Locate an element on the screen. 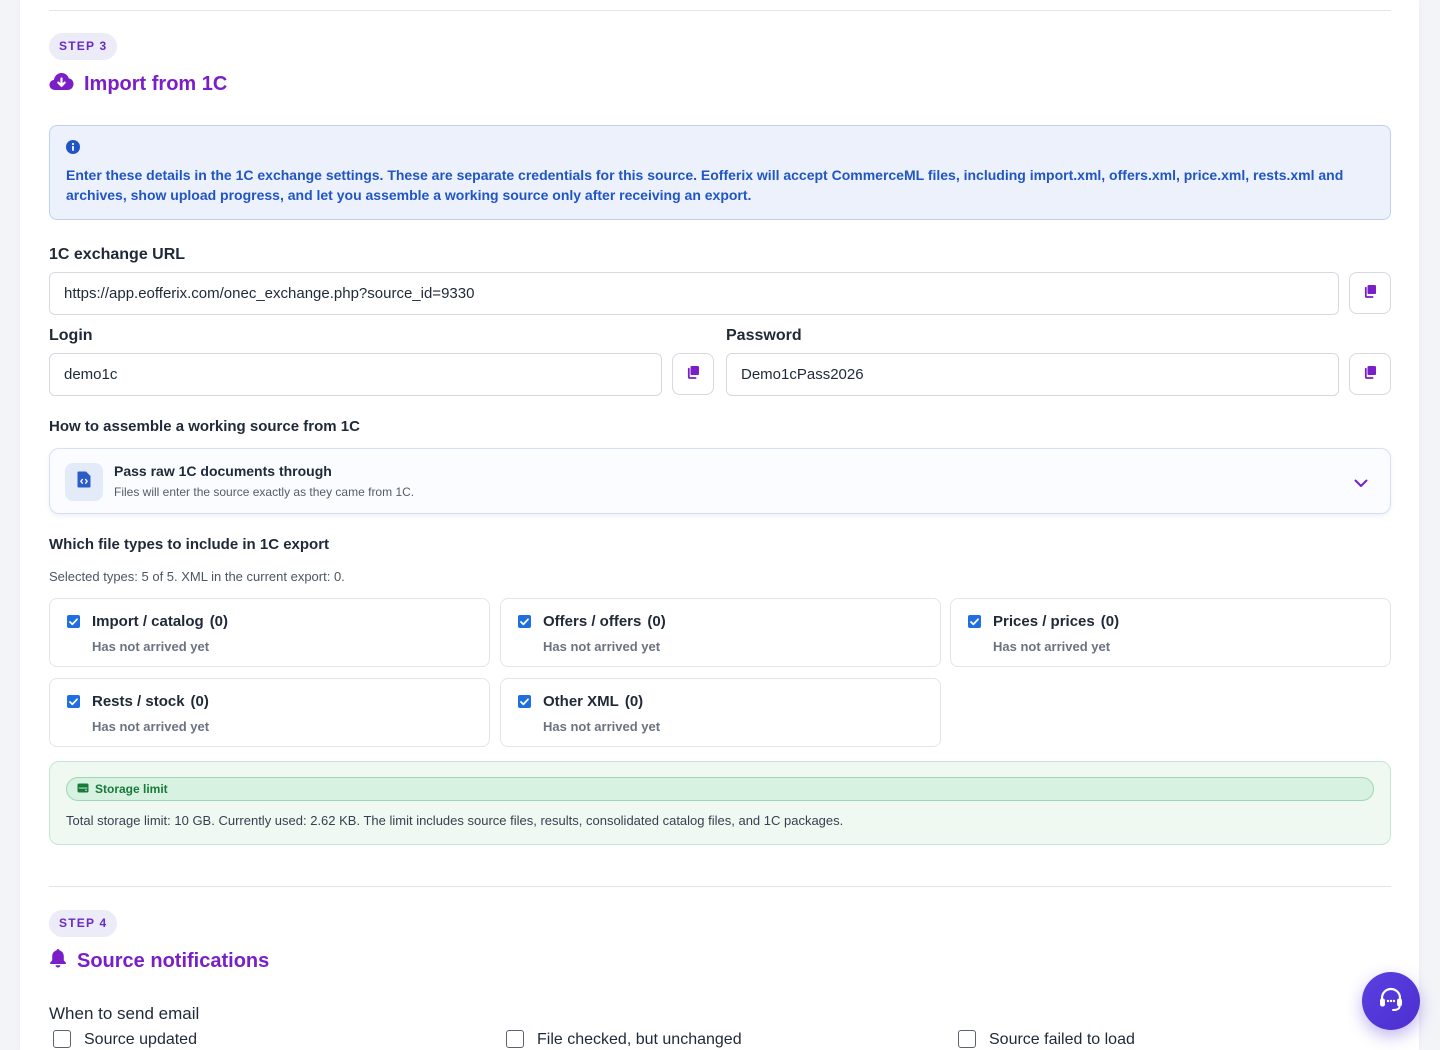 The height and width of the screenshot is (1050, 1440). copy-url-button is located at coordinates (1370, 293).